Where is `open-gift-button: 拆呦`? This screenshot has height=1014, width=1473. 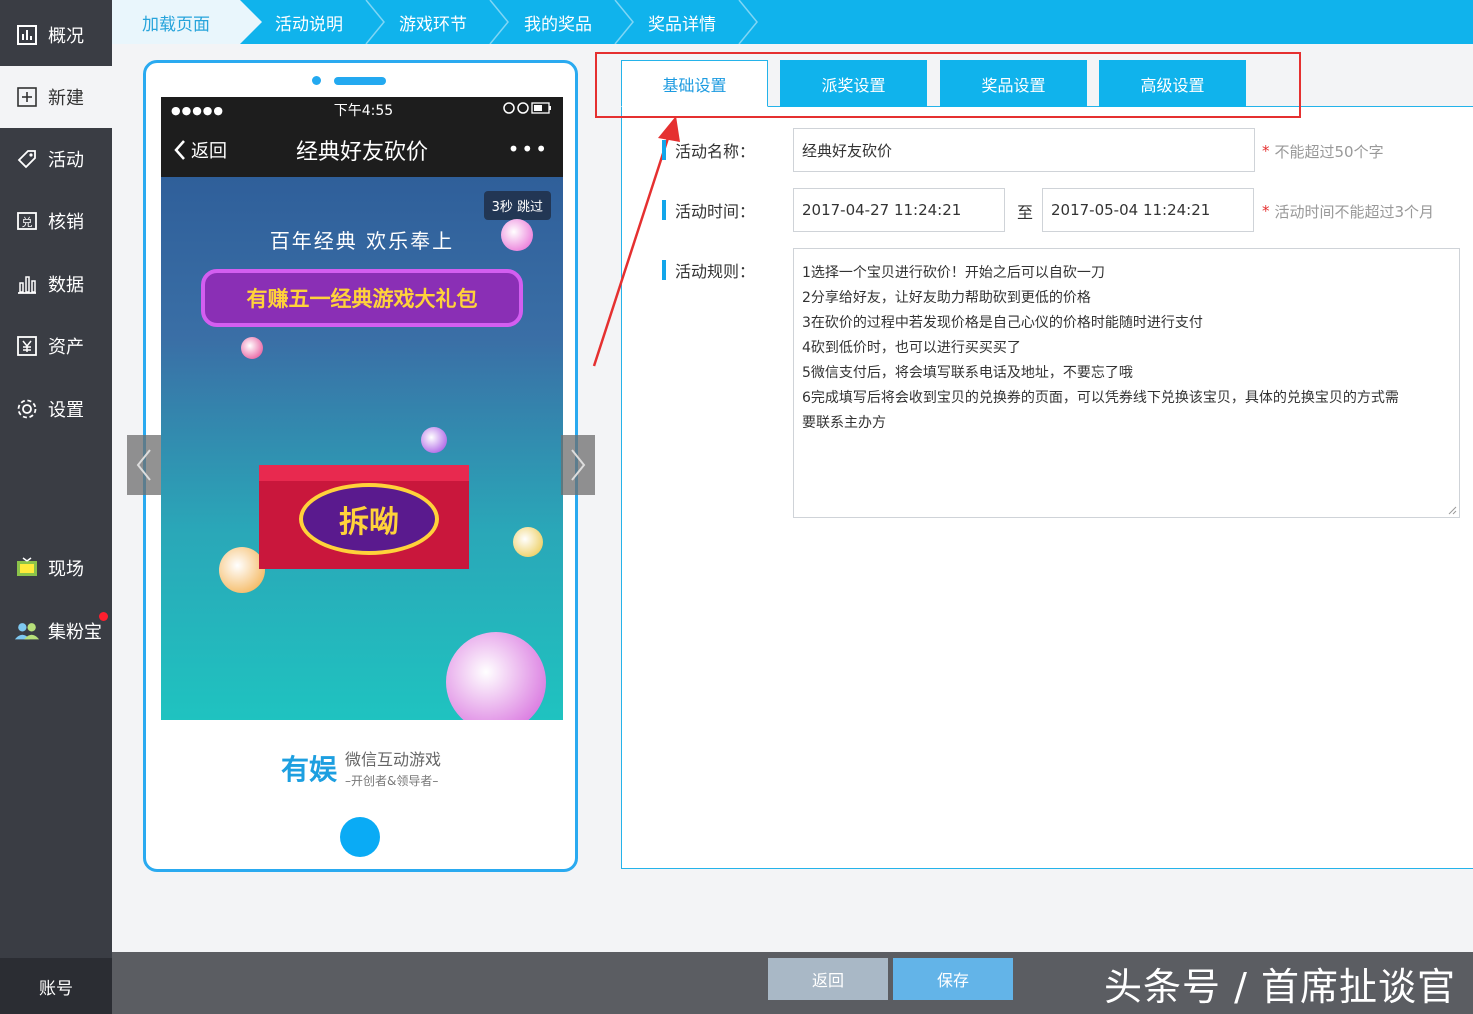
open-gift-button: 拆呦 is located at coordinates (369, 519).